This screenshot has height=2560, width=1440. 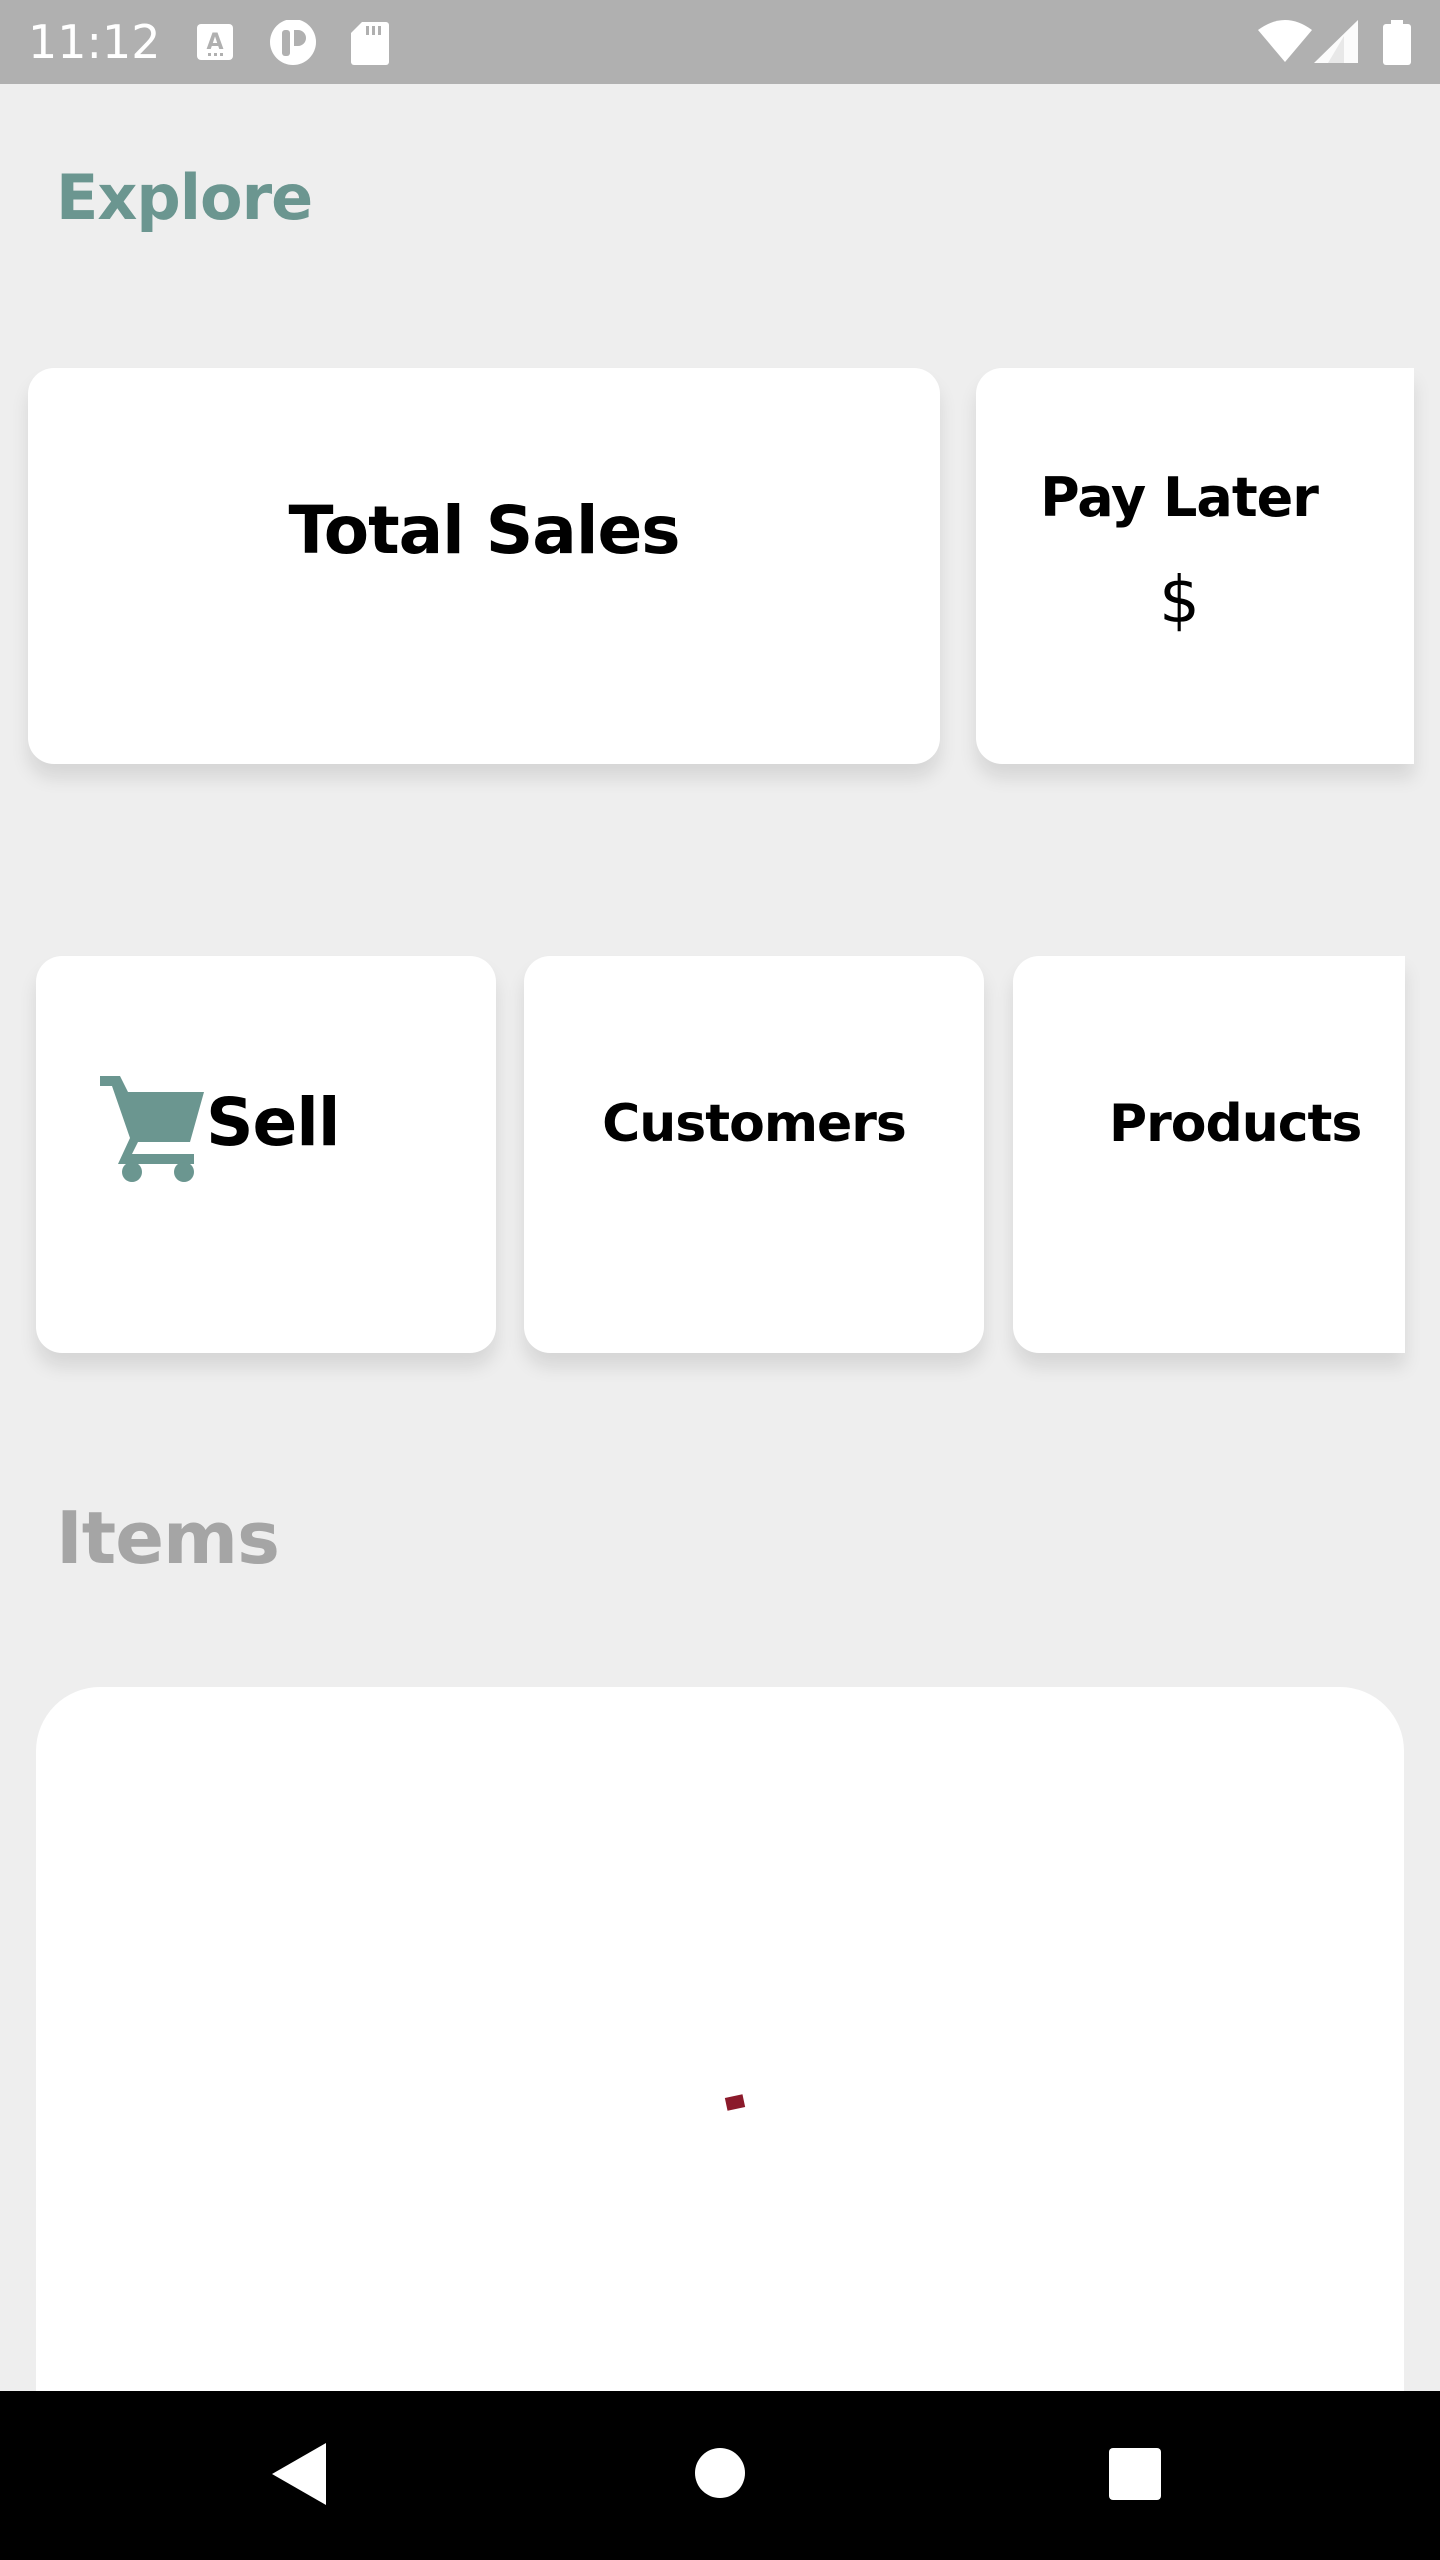 I want to click on navigation-bar, so click(x=720, y=2475).